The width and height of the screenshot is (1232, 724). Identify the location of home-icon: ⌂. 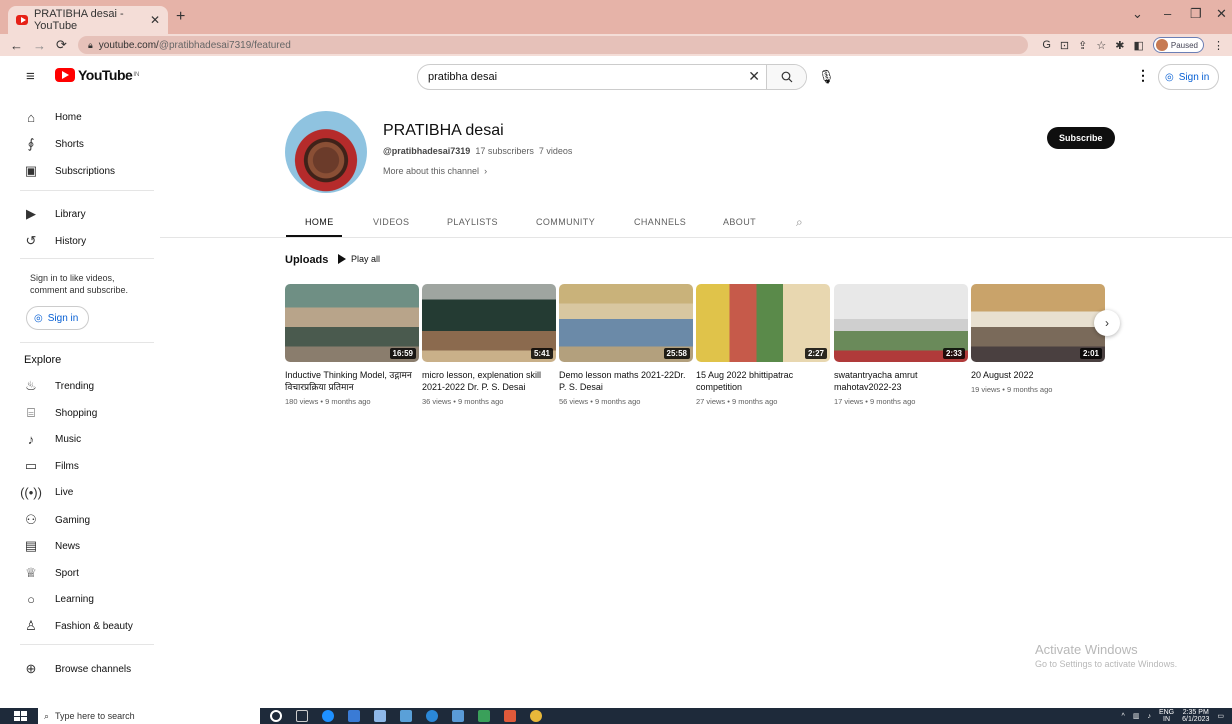
(31, 117).